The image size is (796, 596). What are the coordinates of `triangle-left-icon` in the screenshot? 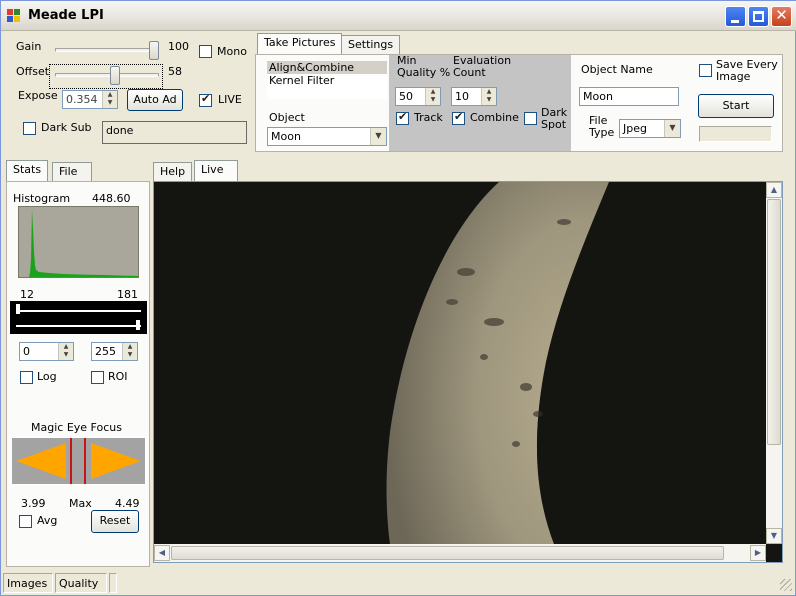 It's located at (41, 461).